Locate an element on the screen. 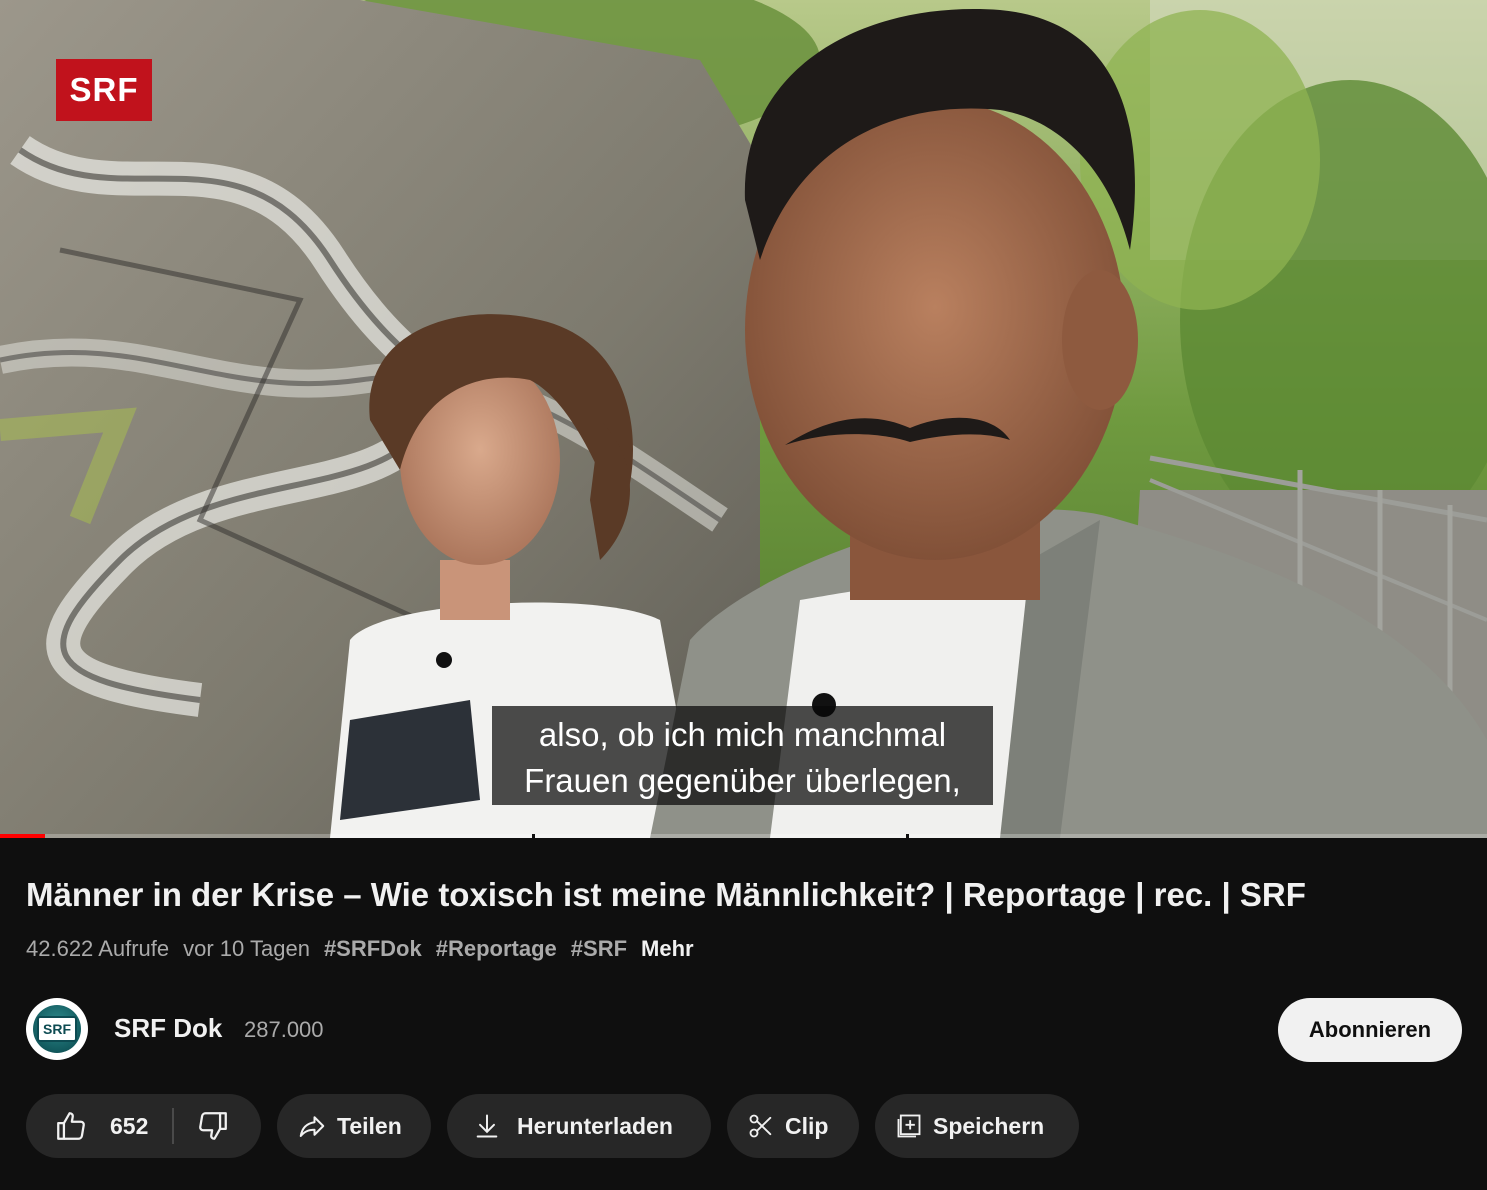  avatar-circle: SRF is located at coordinates (57, 1029).